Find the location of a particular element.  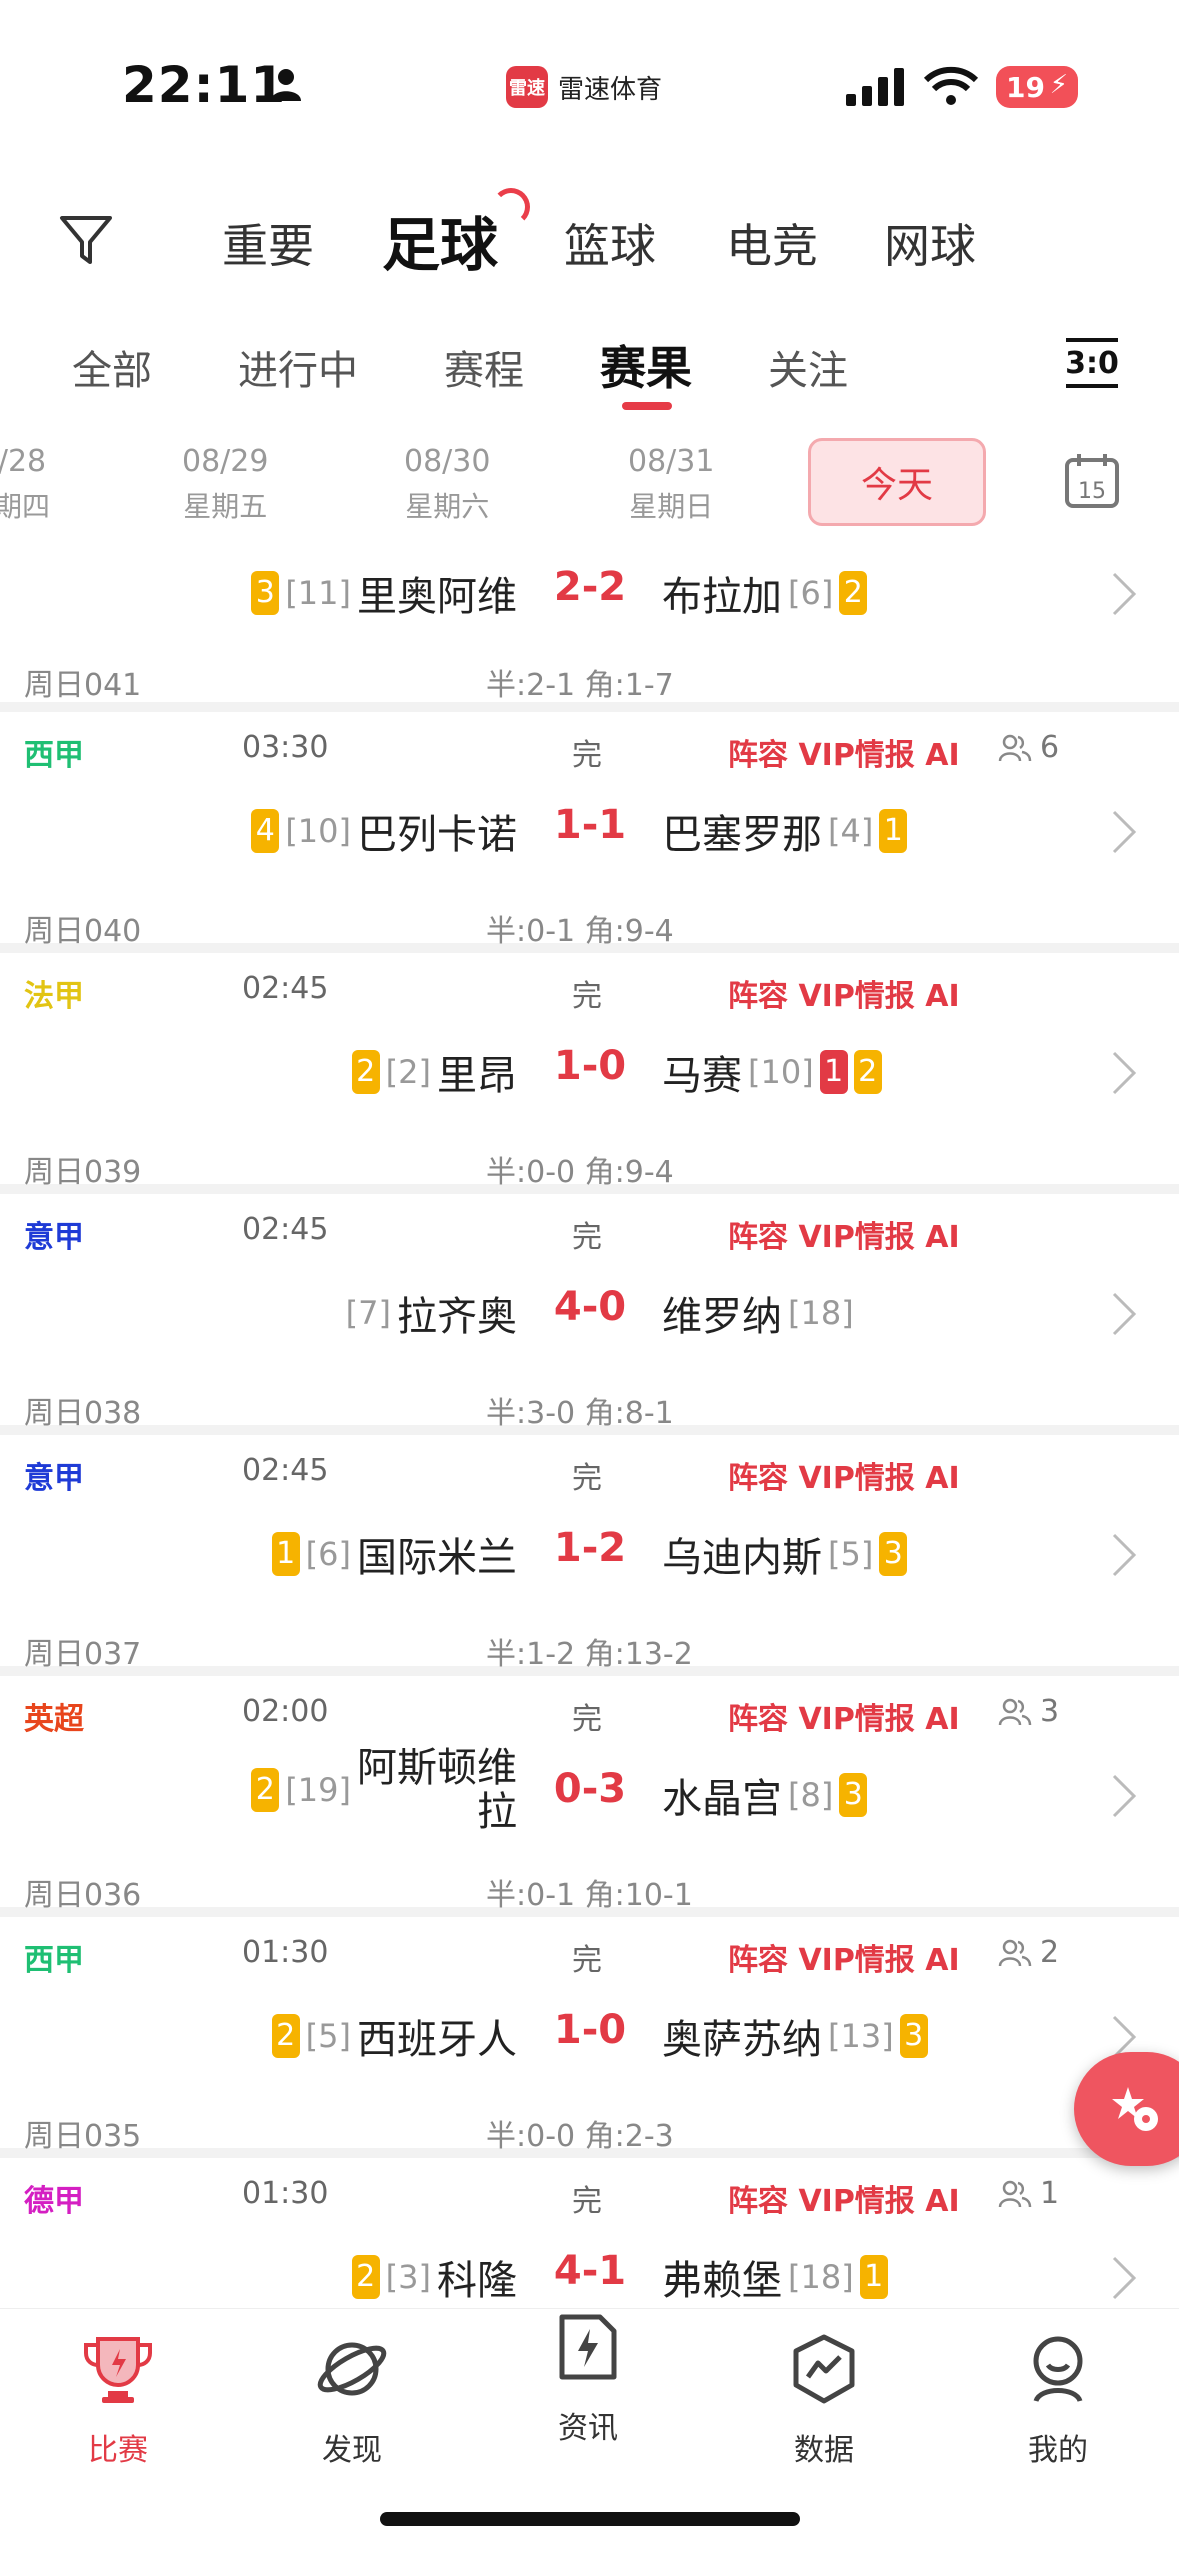

league-name: 西甲 is located at coordinates (54, 1960).